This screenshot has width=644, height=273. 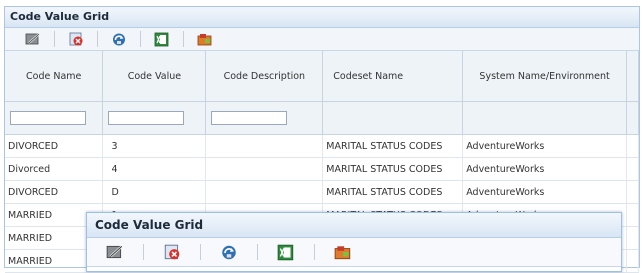 What do you see at coordinates (249, 117) in the screenshot?
I see `filter-code-description-input` at bounding box center [249, 117].